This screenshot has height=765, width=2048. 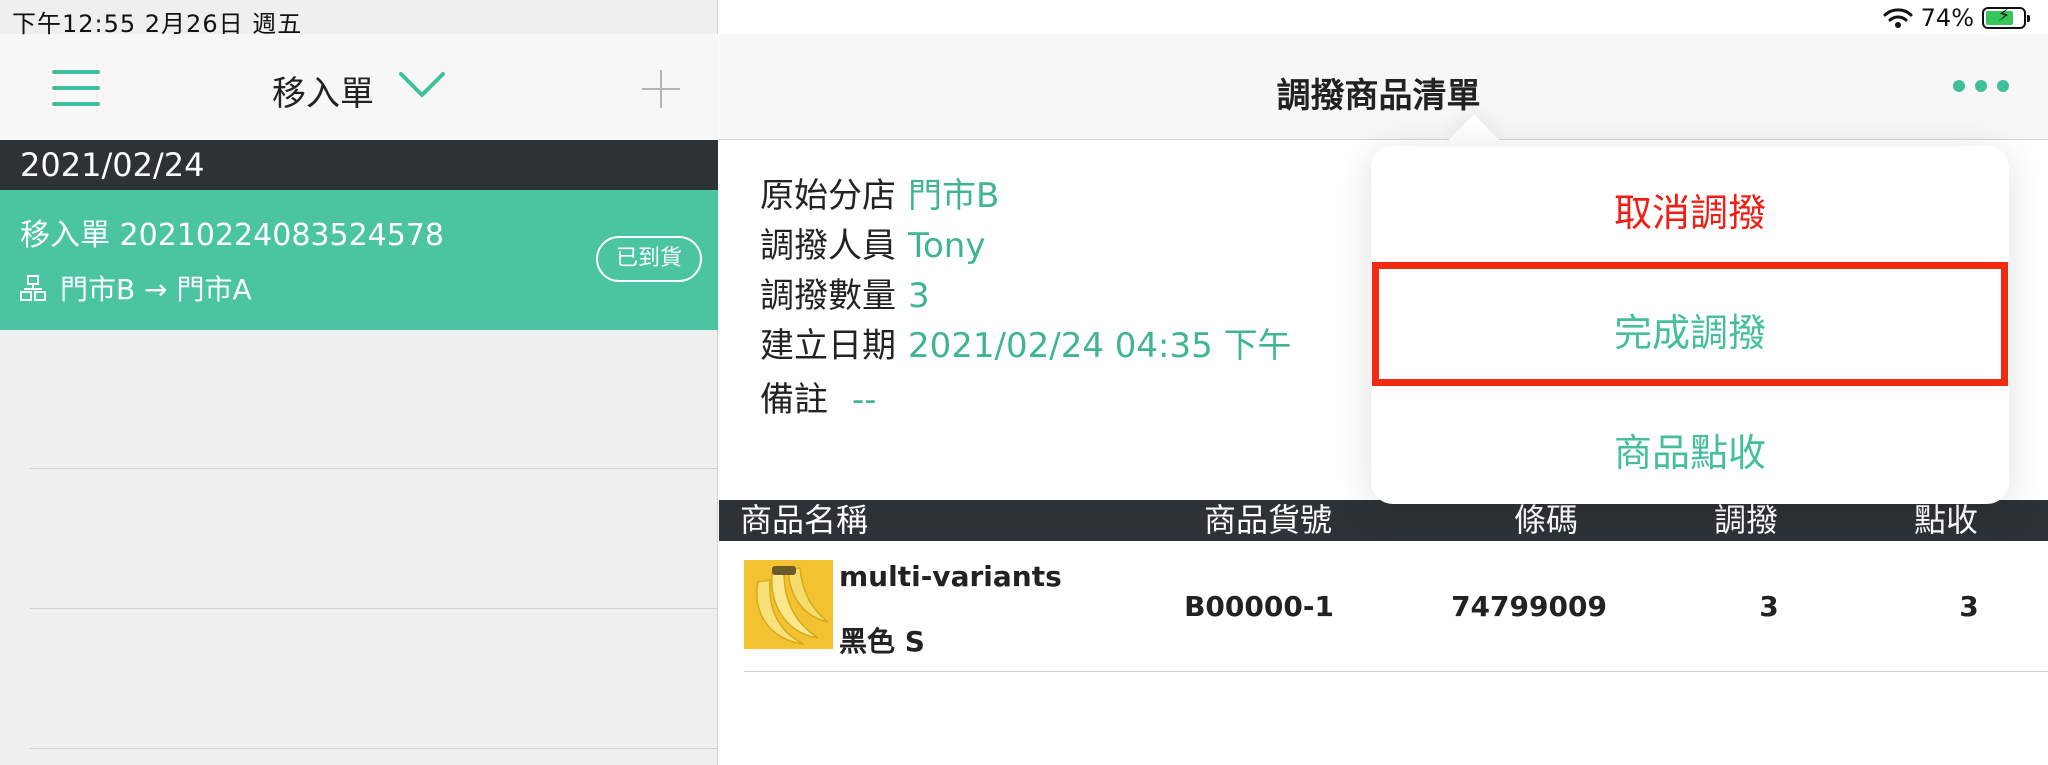 I want to click on column-header-sku: 商品貨號, so click(x=1268, y=520).